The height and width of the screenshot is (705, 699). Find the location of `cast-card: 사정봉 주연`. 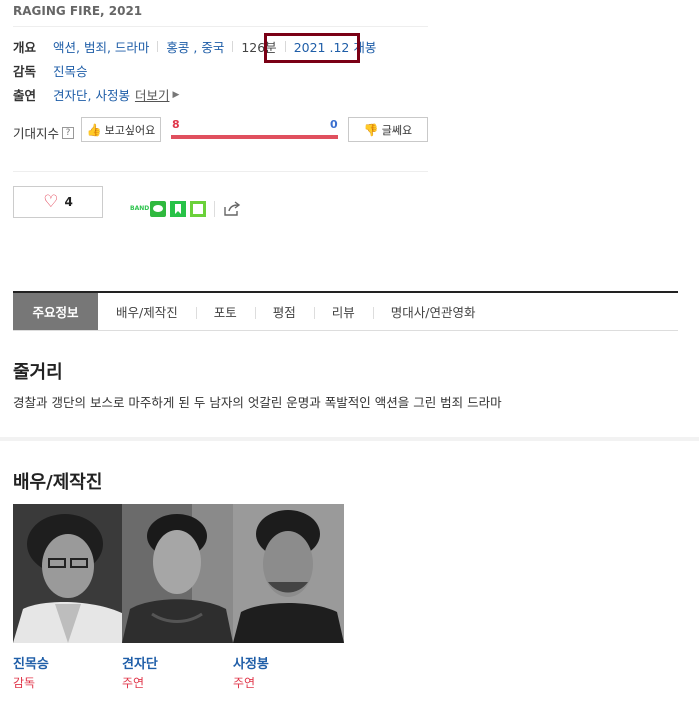

cast-card: 사정봉 주연 is located at coordinates (288, 597).